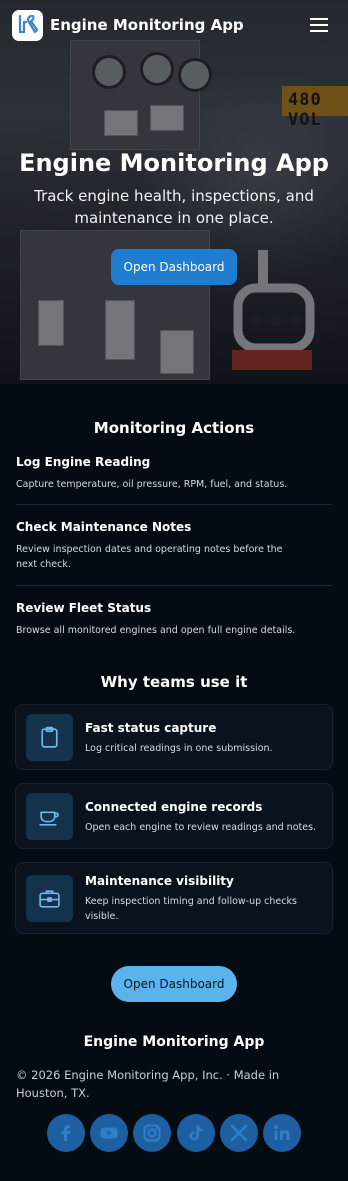 The image size is (348, 1181). Describe the element at coordinates (49, 816) in the screenshot. I see `cup-icon` at that location.